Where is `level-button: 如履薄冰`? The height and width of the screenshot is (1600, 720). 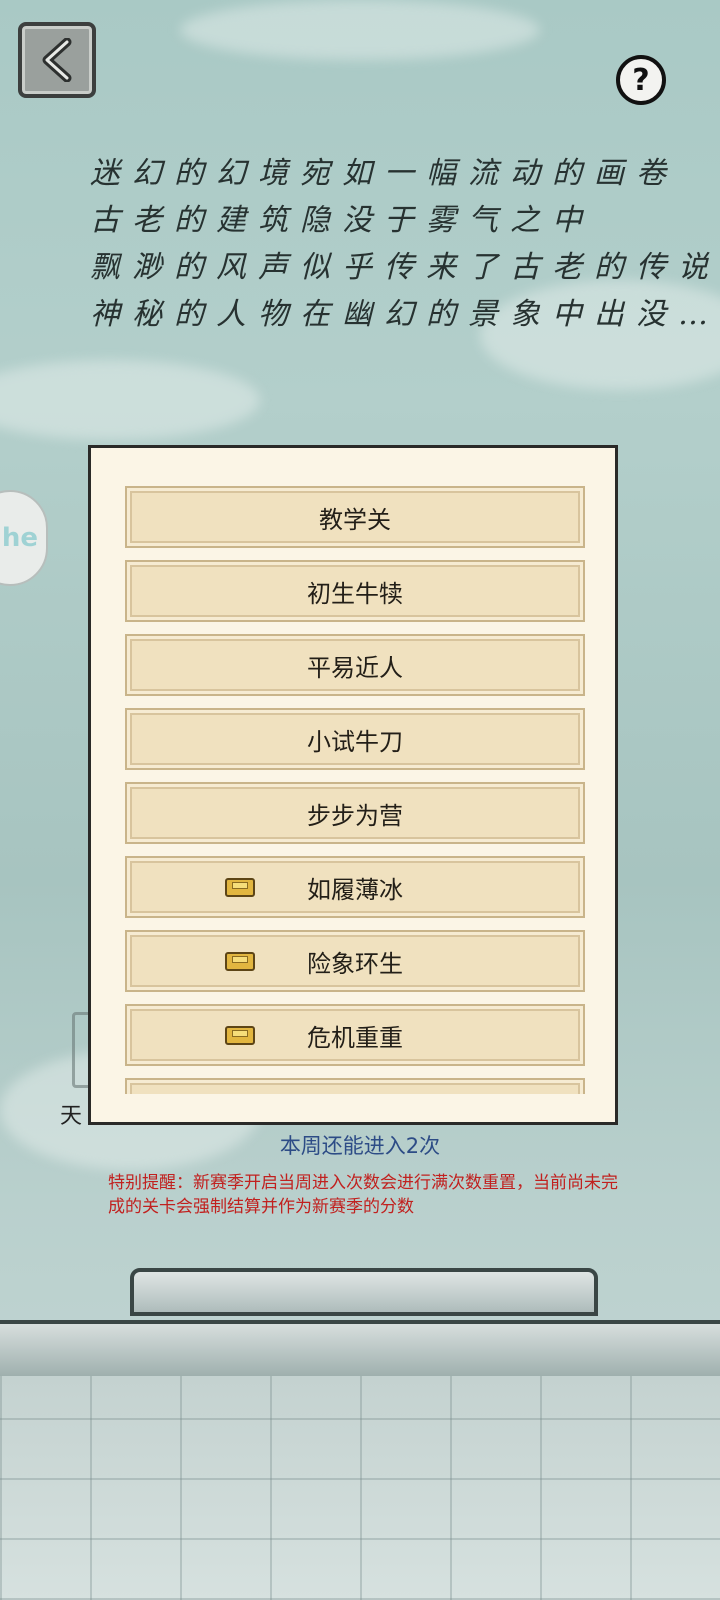
level-button: 如履薄冰 is located at coordinates (355, 887).